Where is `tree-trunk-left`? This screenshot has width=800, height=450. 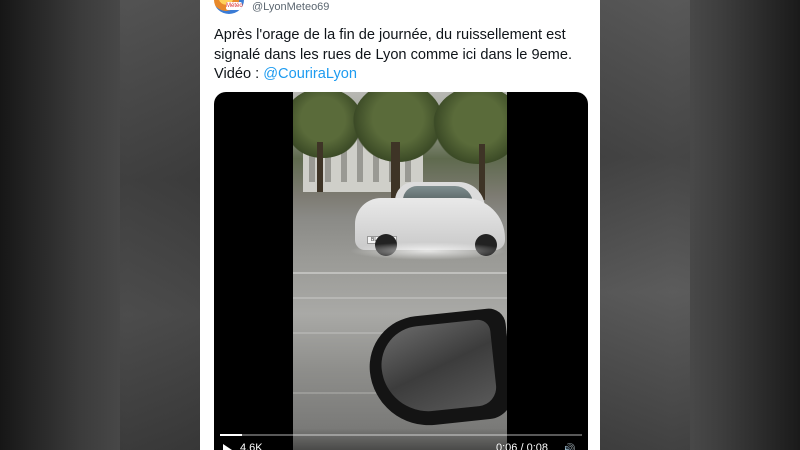
tree-trunk-left is located at coordinates (320, 167).